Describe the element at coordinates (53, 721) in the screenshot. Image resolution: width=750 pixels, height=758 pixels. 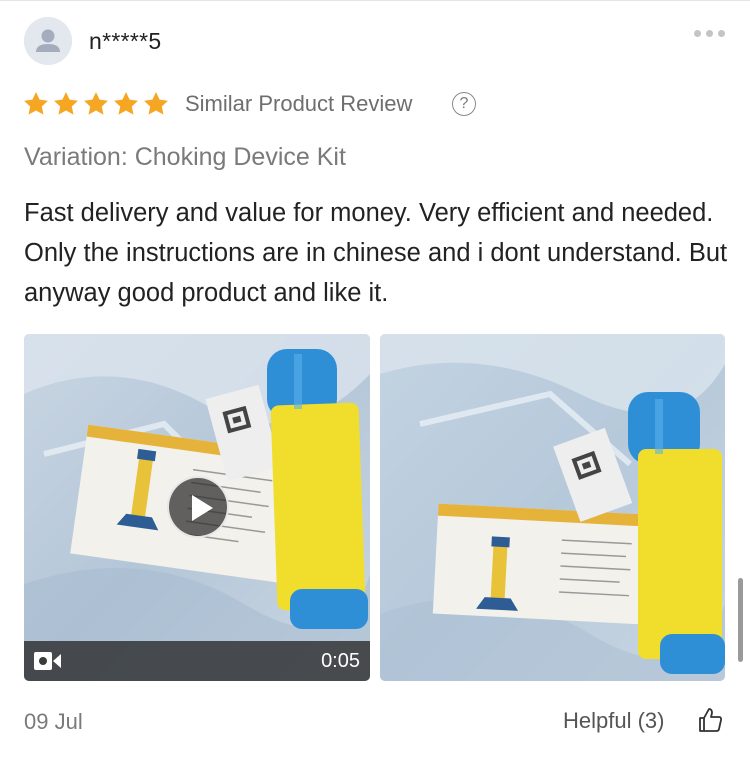
I see `review-date: 09 Jul` at that location.